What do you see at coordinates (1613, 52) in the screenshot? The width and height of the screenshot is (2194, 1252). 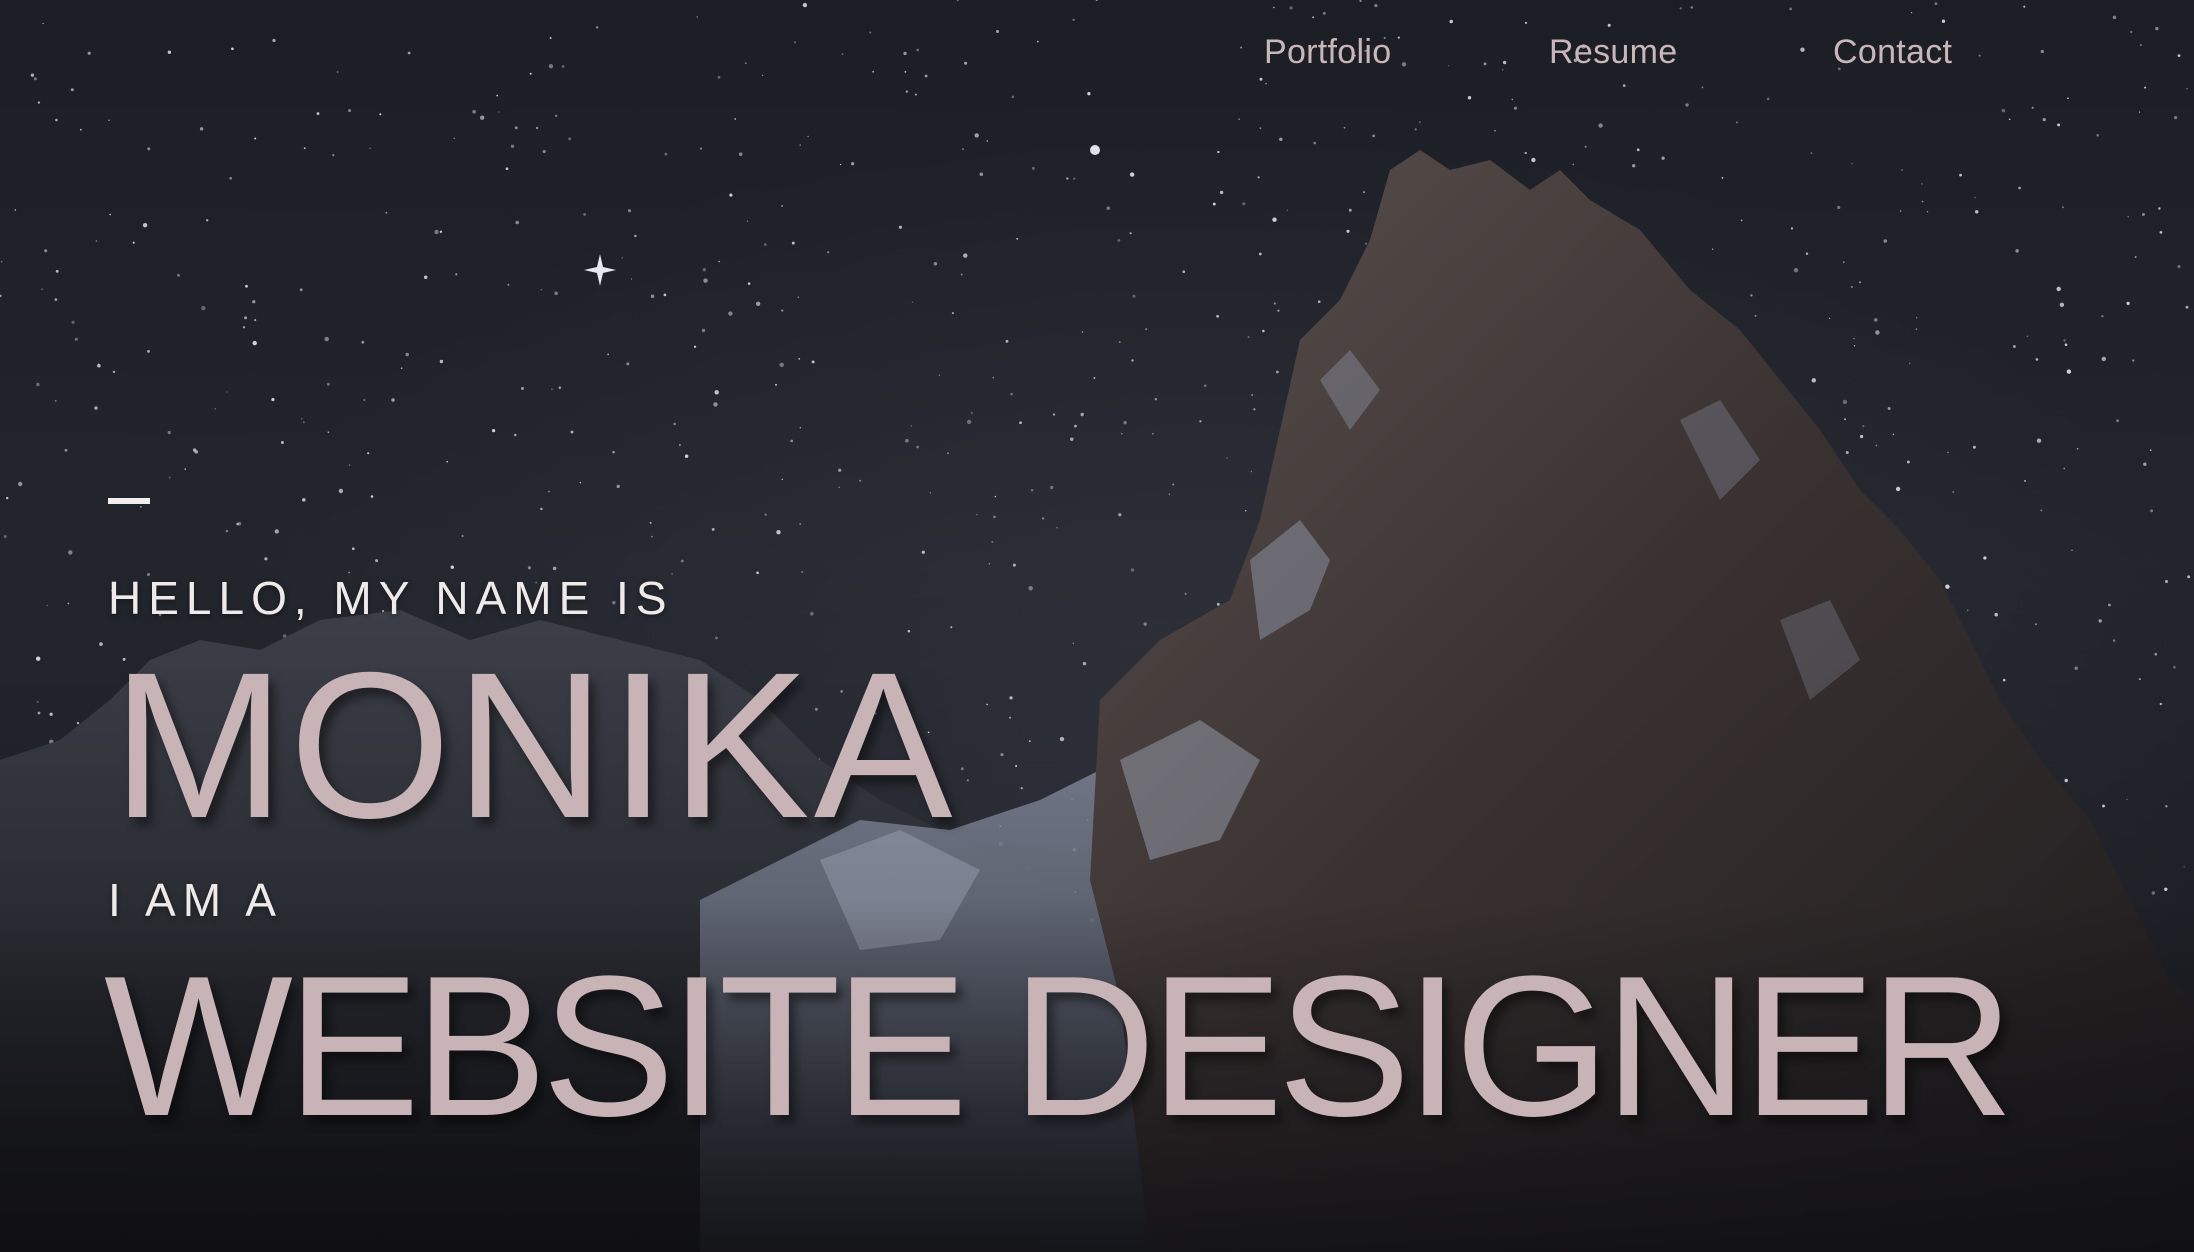 I see `nav-link-resume: Resume` at bounding box center [1613, 52].